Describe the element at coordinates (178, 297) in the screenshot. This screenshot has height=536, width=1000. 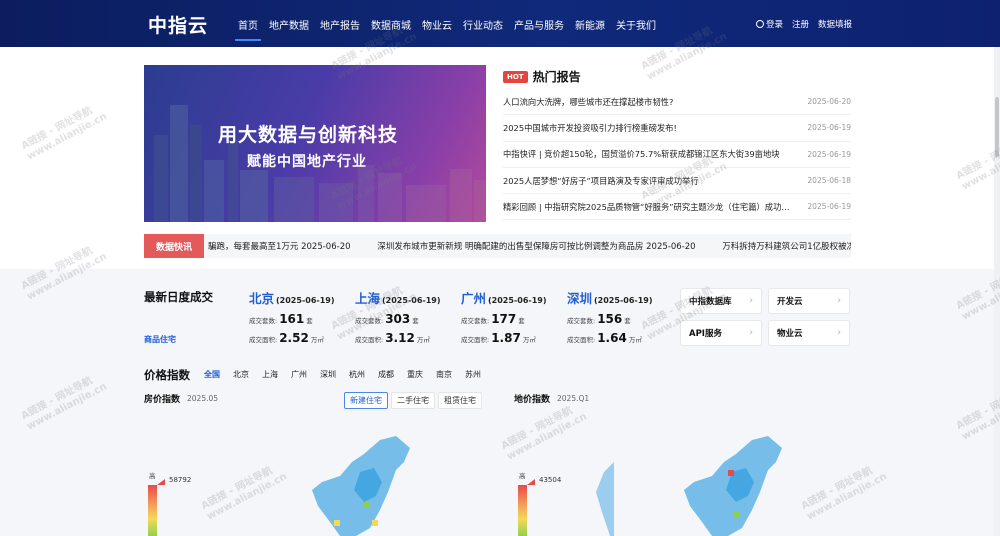
I see `daily-transactions-title: 最新日度成交` at that location.